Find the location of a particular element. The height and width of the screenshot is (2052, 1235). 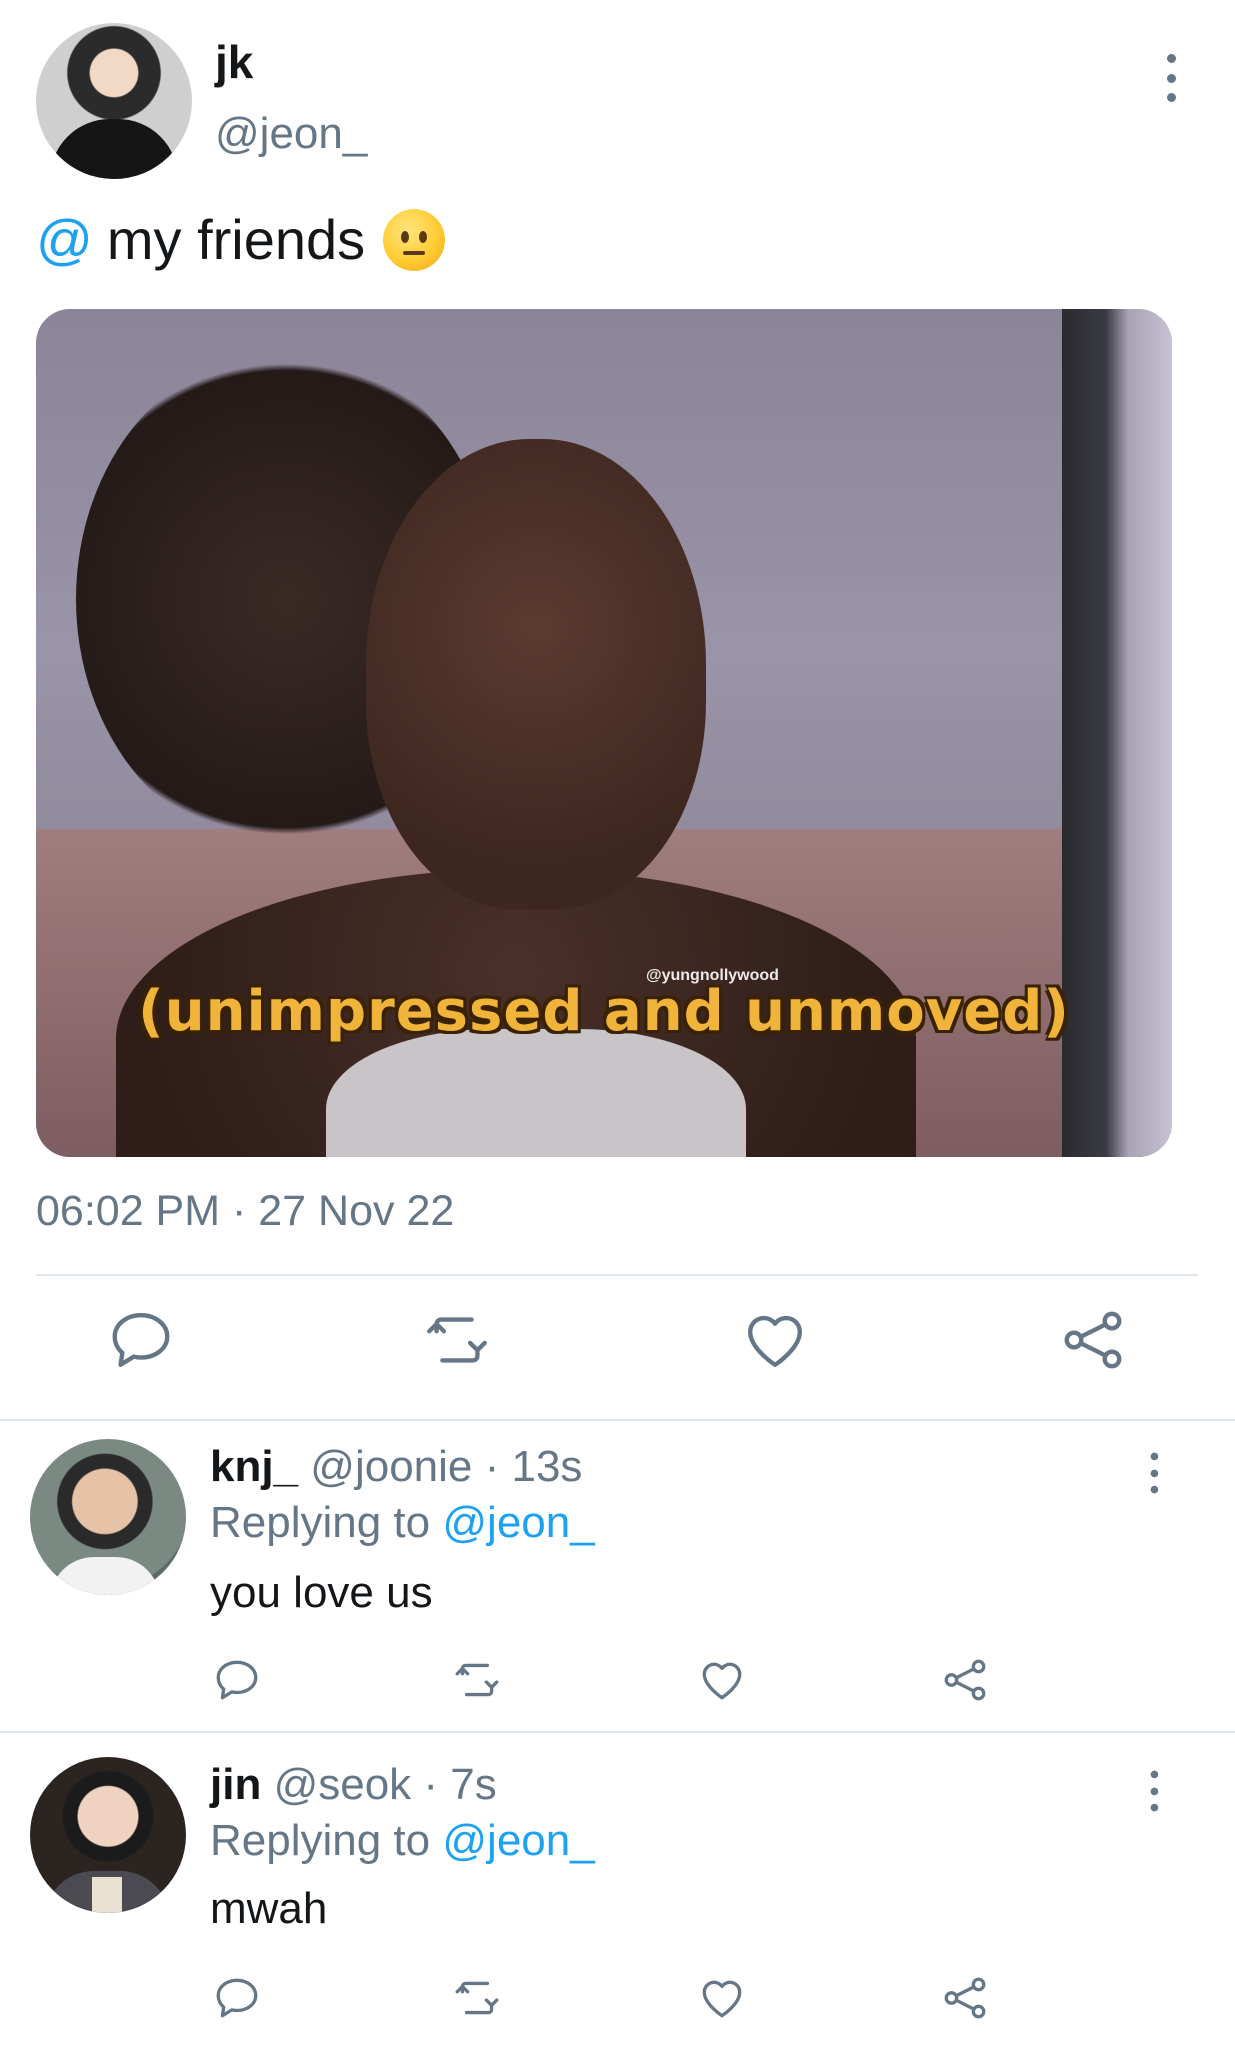

tweet-action-bar is located at coordinates (617, 1350).